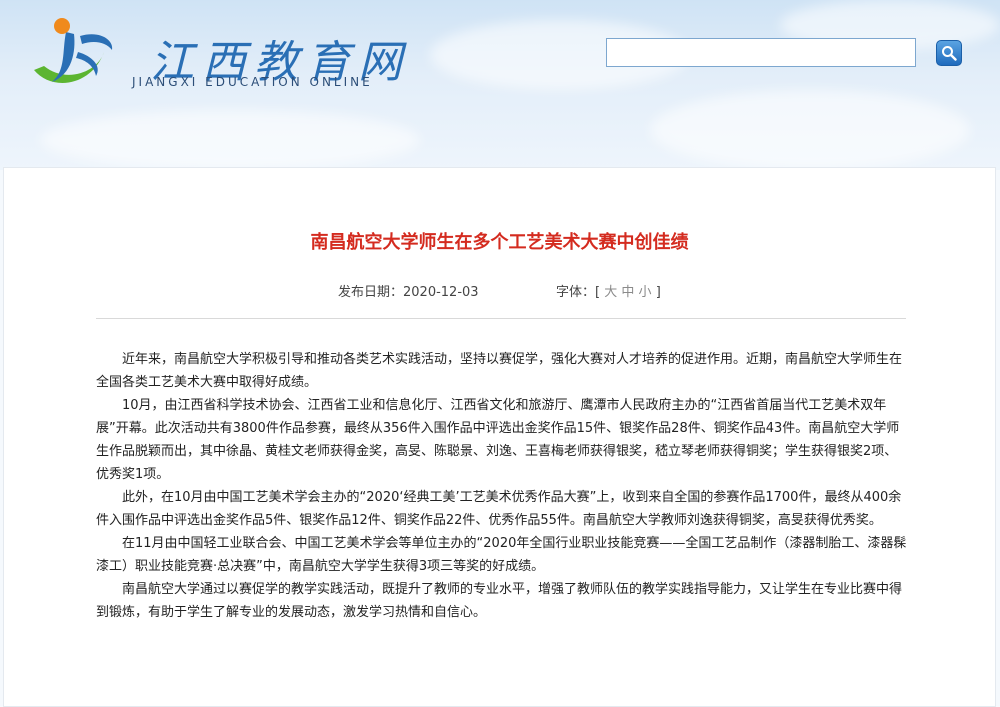 The width and height of the screenshot is (1000, 707). I want to click on logo-english-text: JIANGXI EDUCATION ONLINE, so click(252, 82).